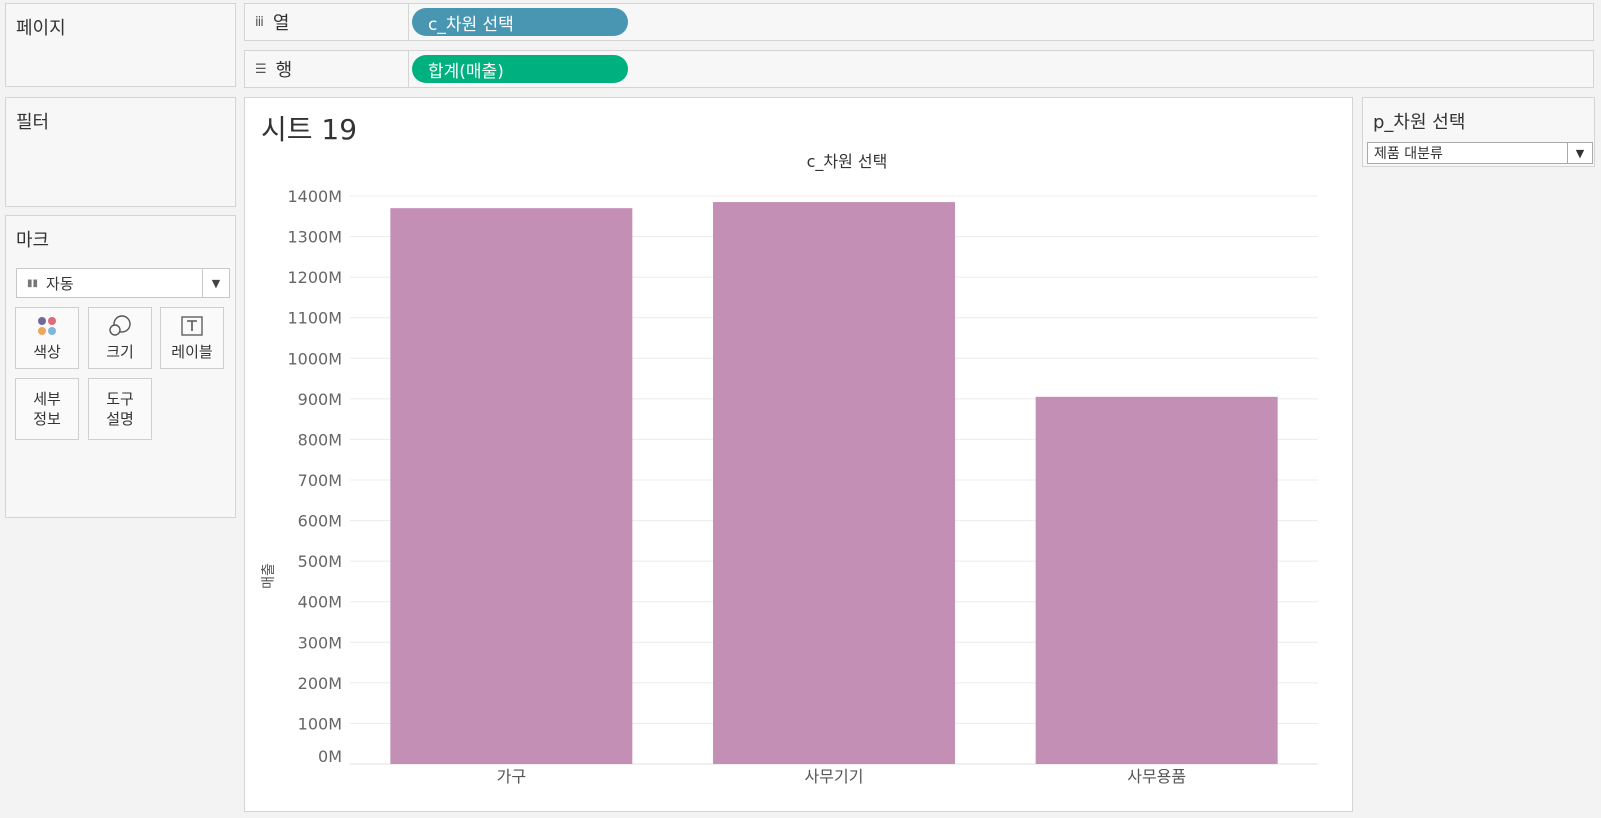 This screenshot has height=818, width=1601. I want to click on size-button: 크기, so click(120, 338).